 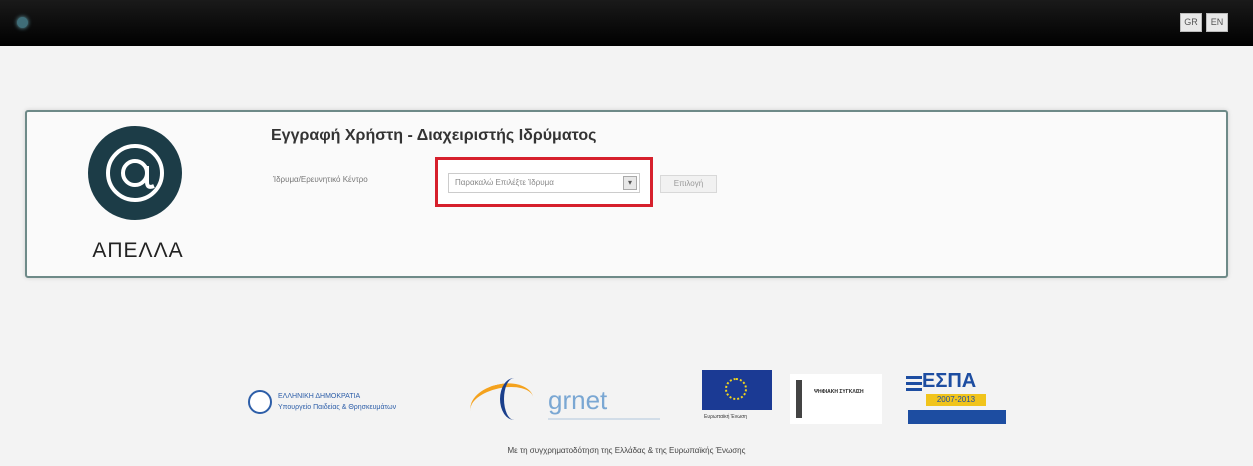 What do you see at coordinates (688, 184) in the screenshot?
I see `select-button: Επιλογή` at bounding box center [688, 184].